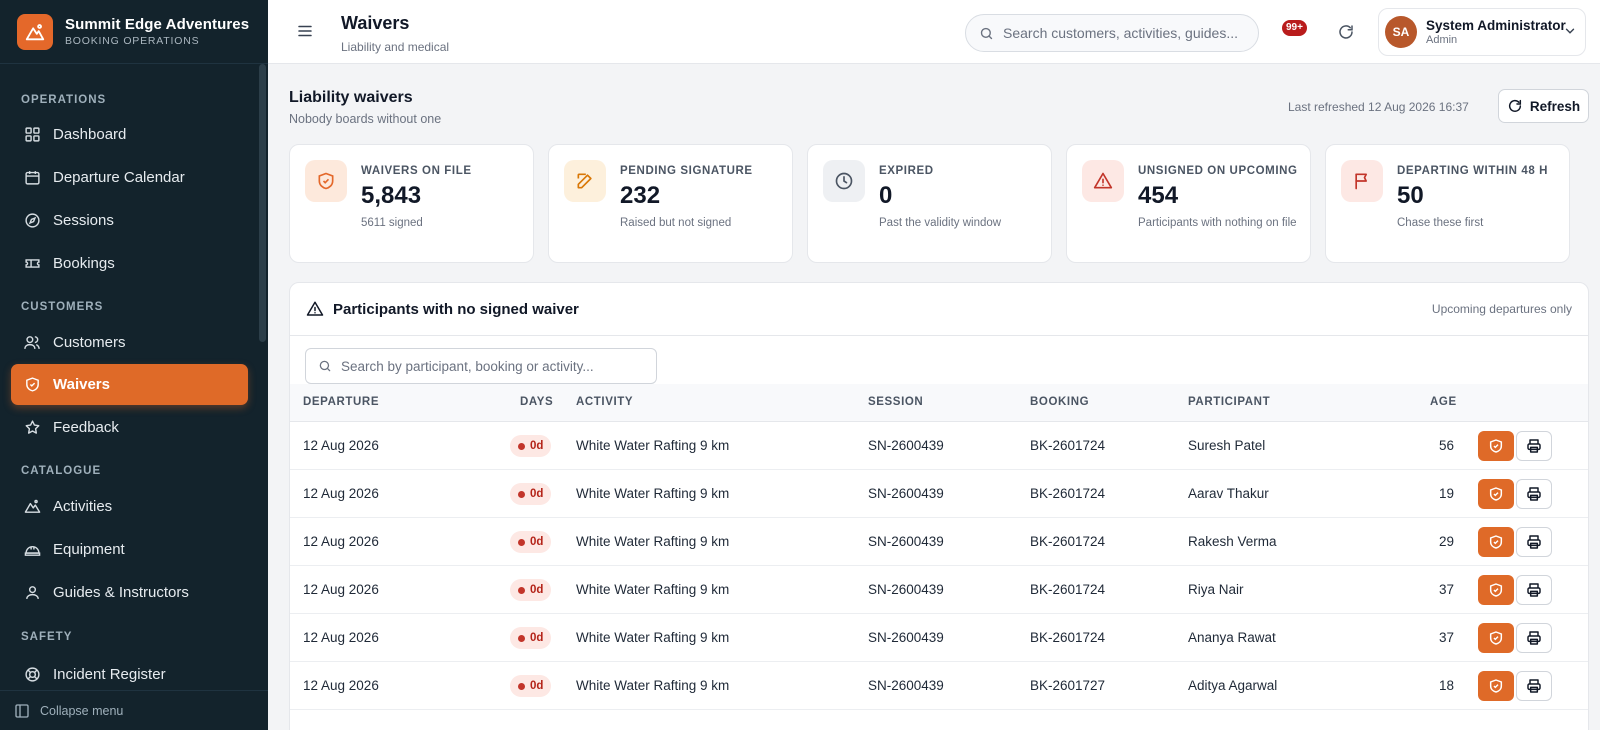  I want to click on column-header-booking: BOOKING, so click(1059, 402).